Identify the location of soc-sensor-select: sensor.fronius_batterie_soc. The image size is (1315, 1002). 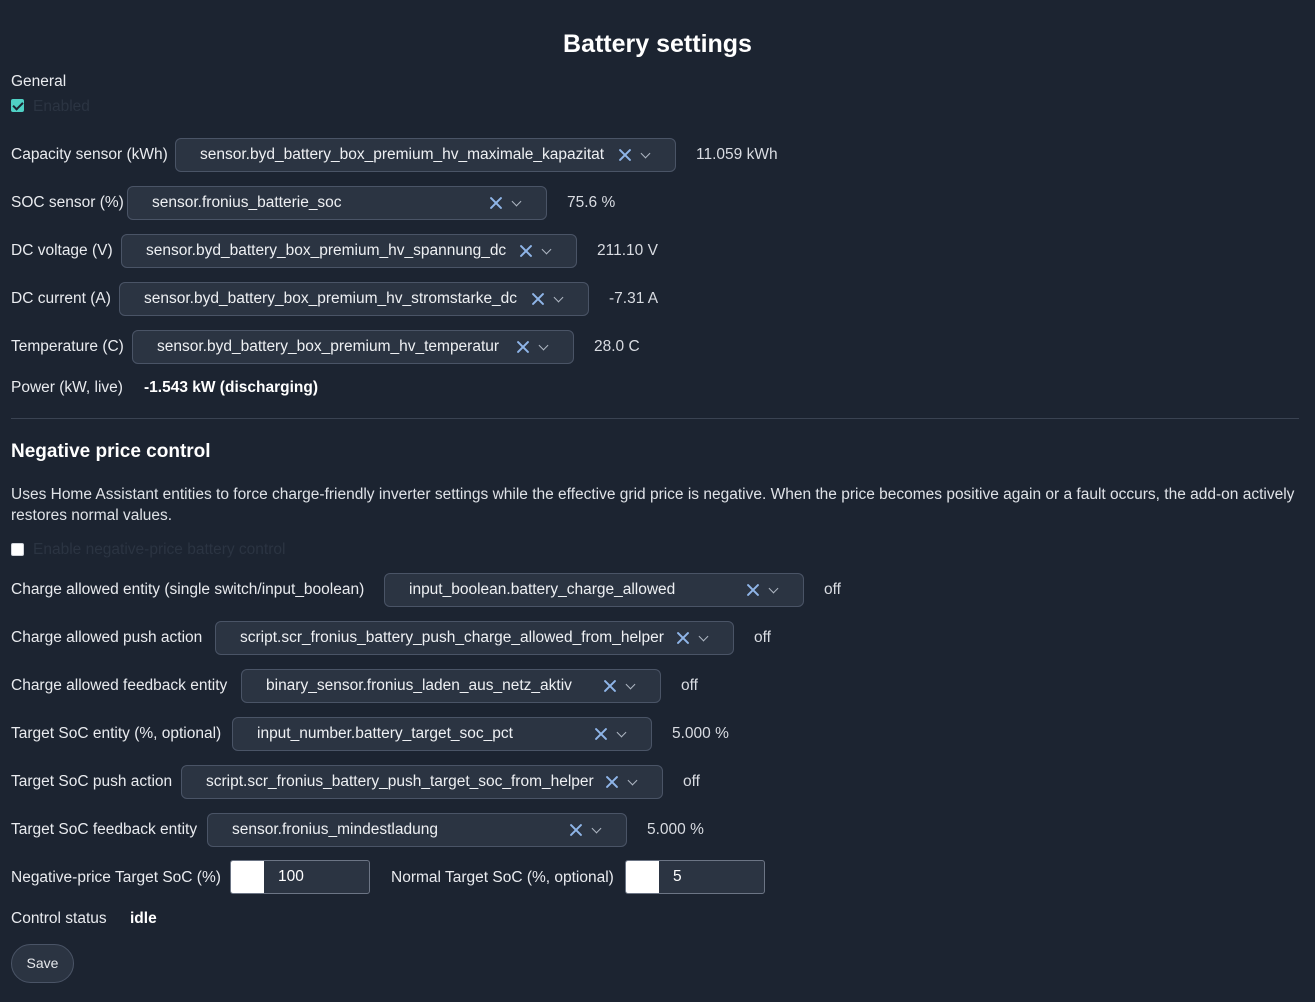
(337, 203).